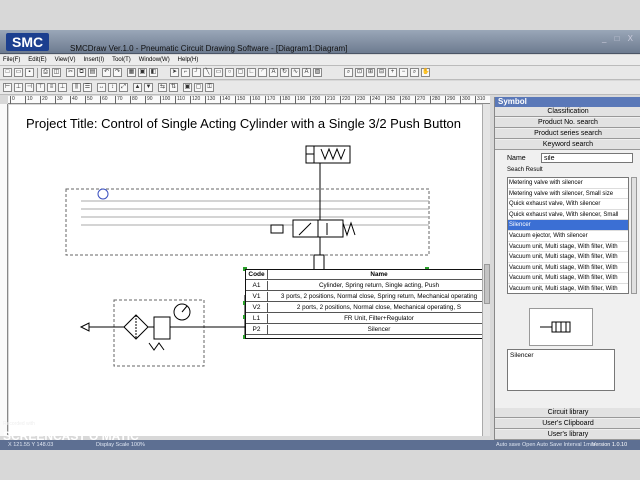 Image resolution: width=640 pixels, height=480 pixels. I want to click on window-controls: _ □ X, so click(619, 38).